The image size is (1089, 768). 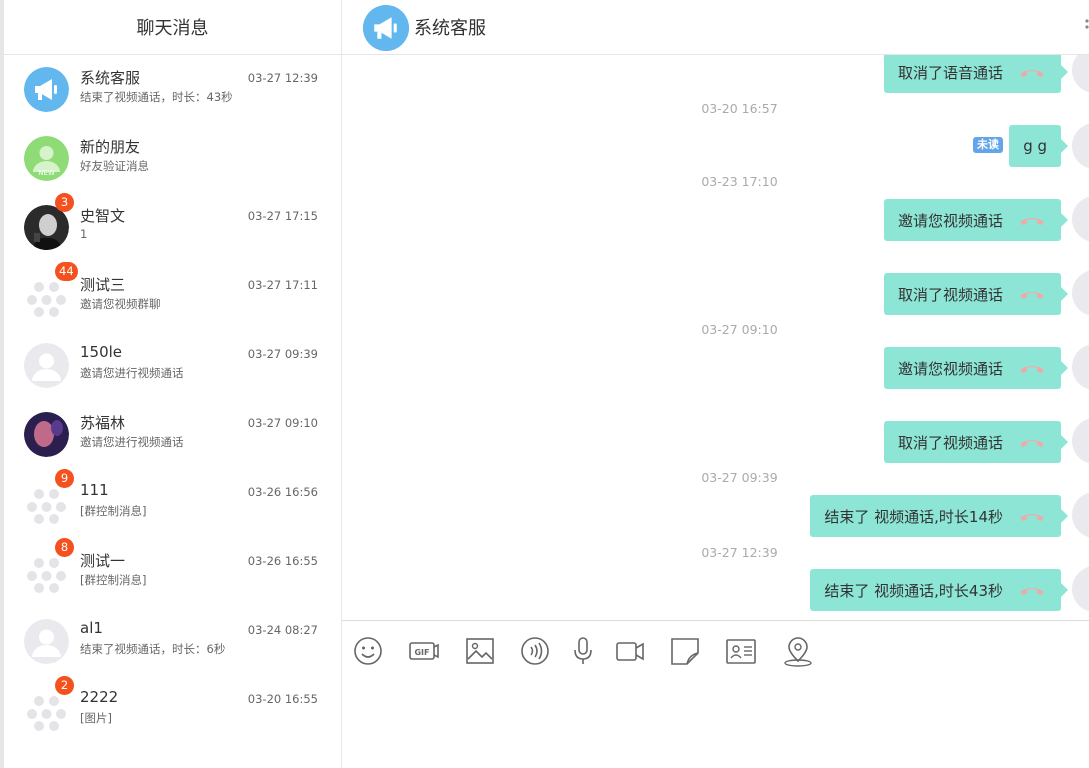 I want to click on conversation-name: 系统客服, so click(x=110, y=78).